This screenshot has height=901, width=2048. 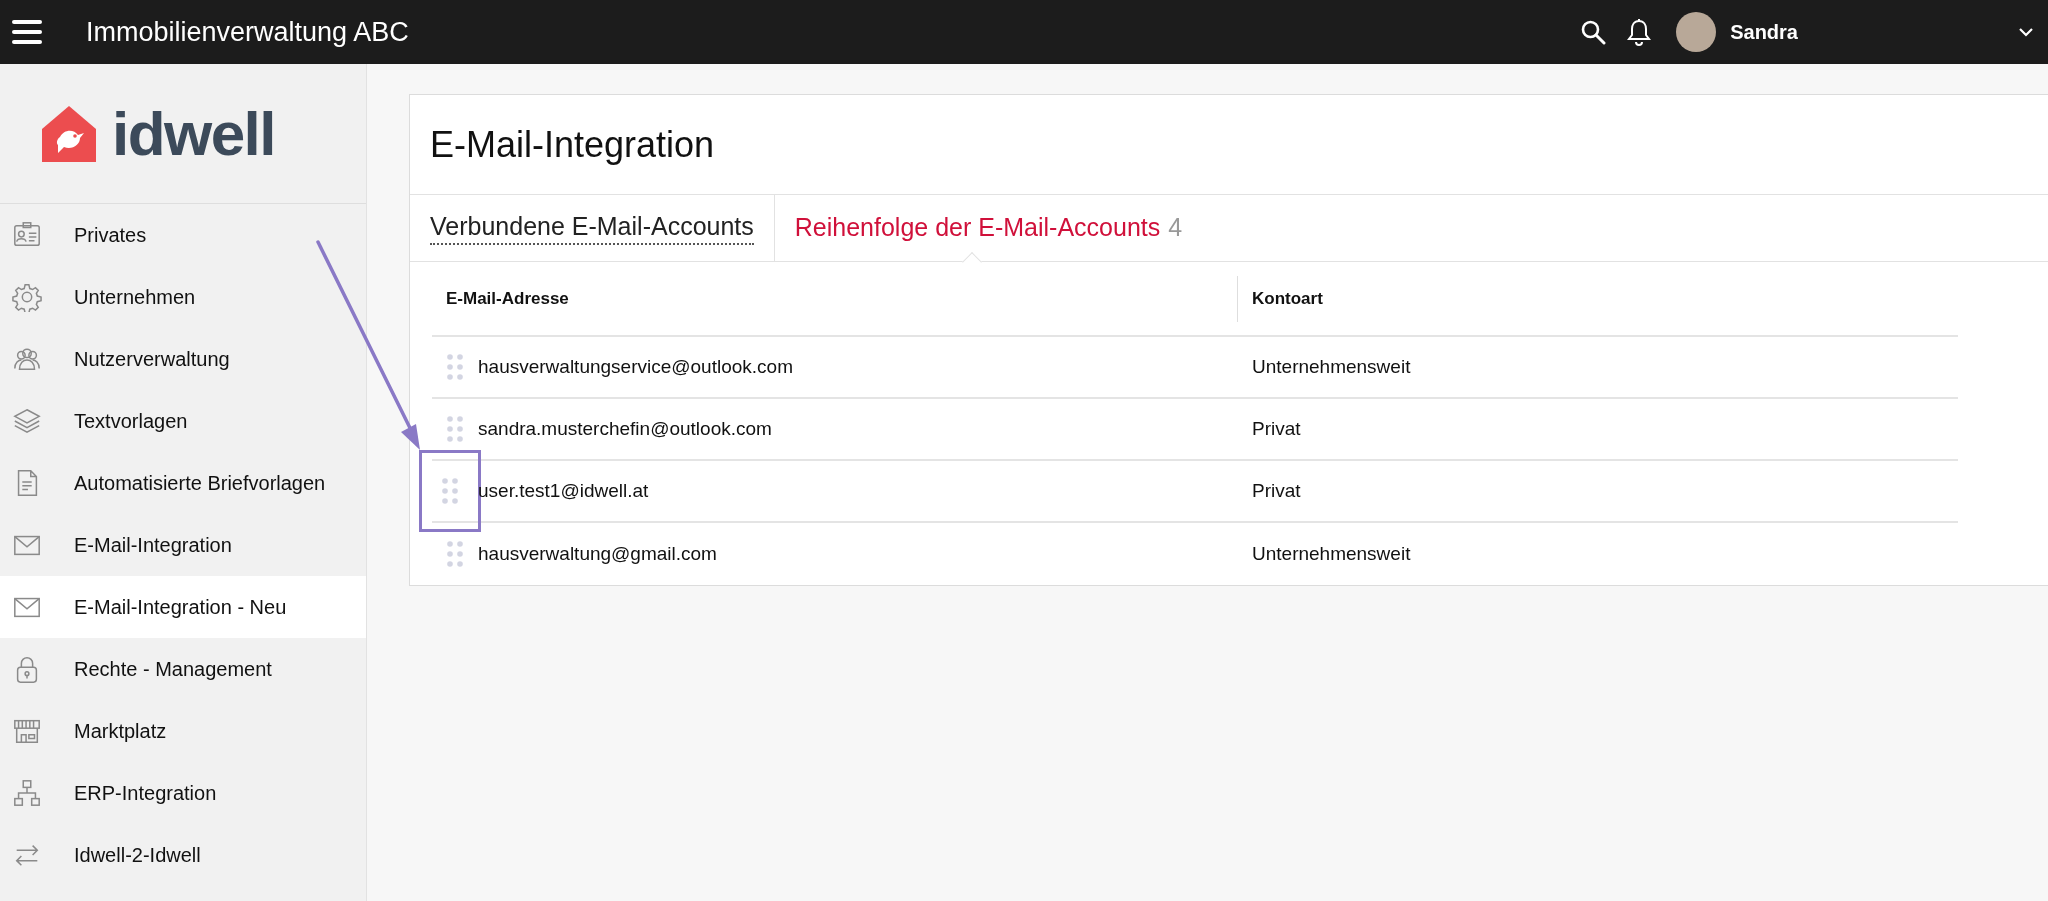 What do you see at coordinates (247, 32) in the screenshot?
I see `app-title: Immobilienverwaltung ABC` at bounding box center [247, 32].